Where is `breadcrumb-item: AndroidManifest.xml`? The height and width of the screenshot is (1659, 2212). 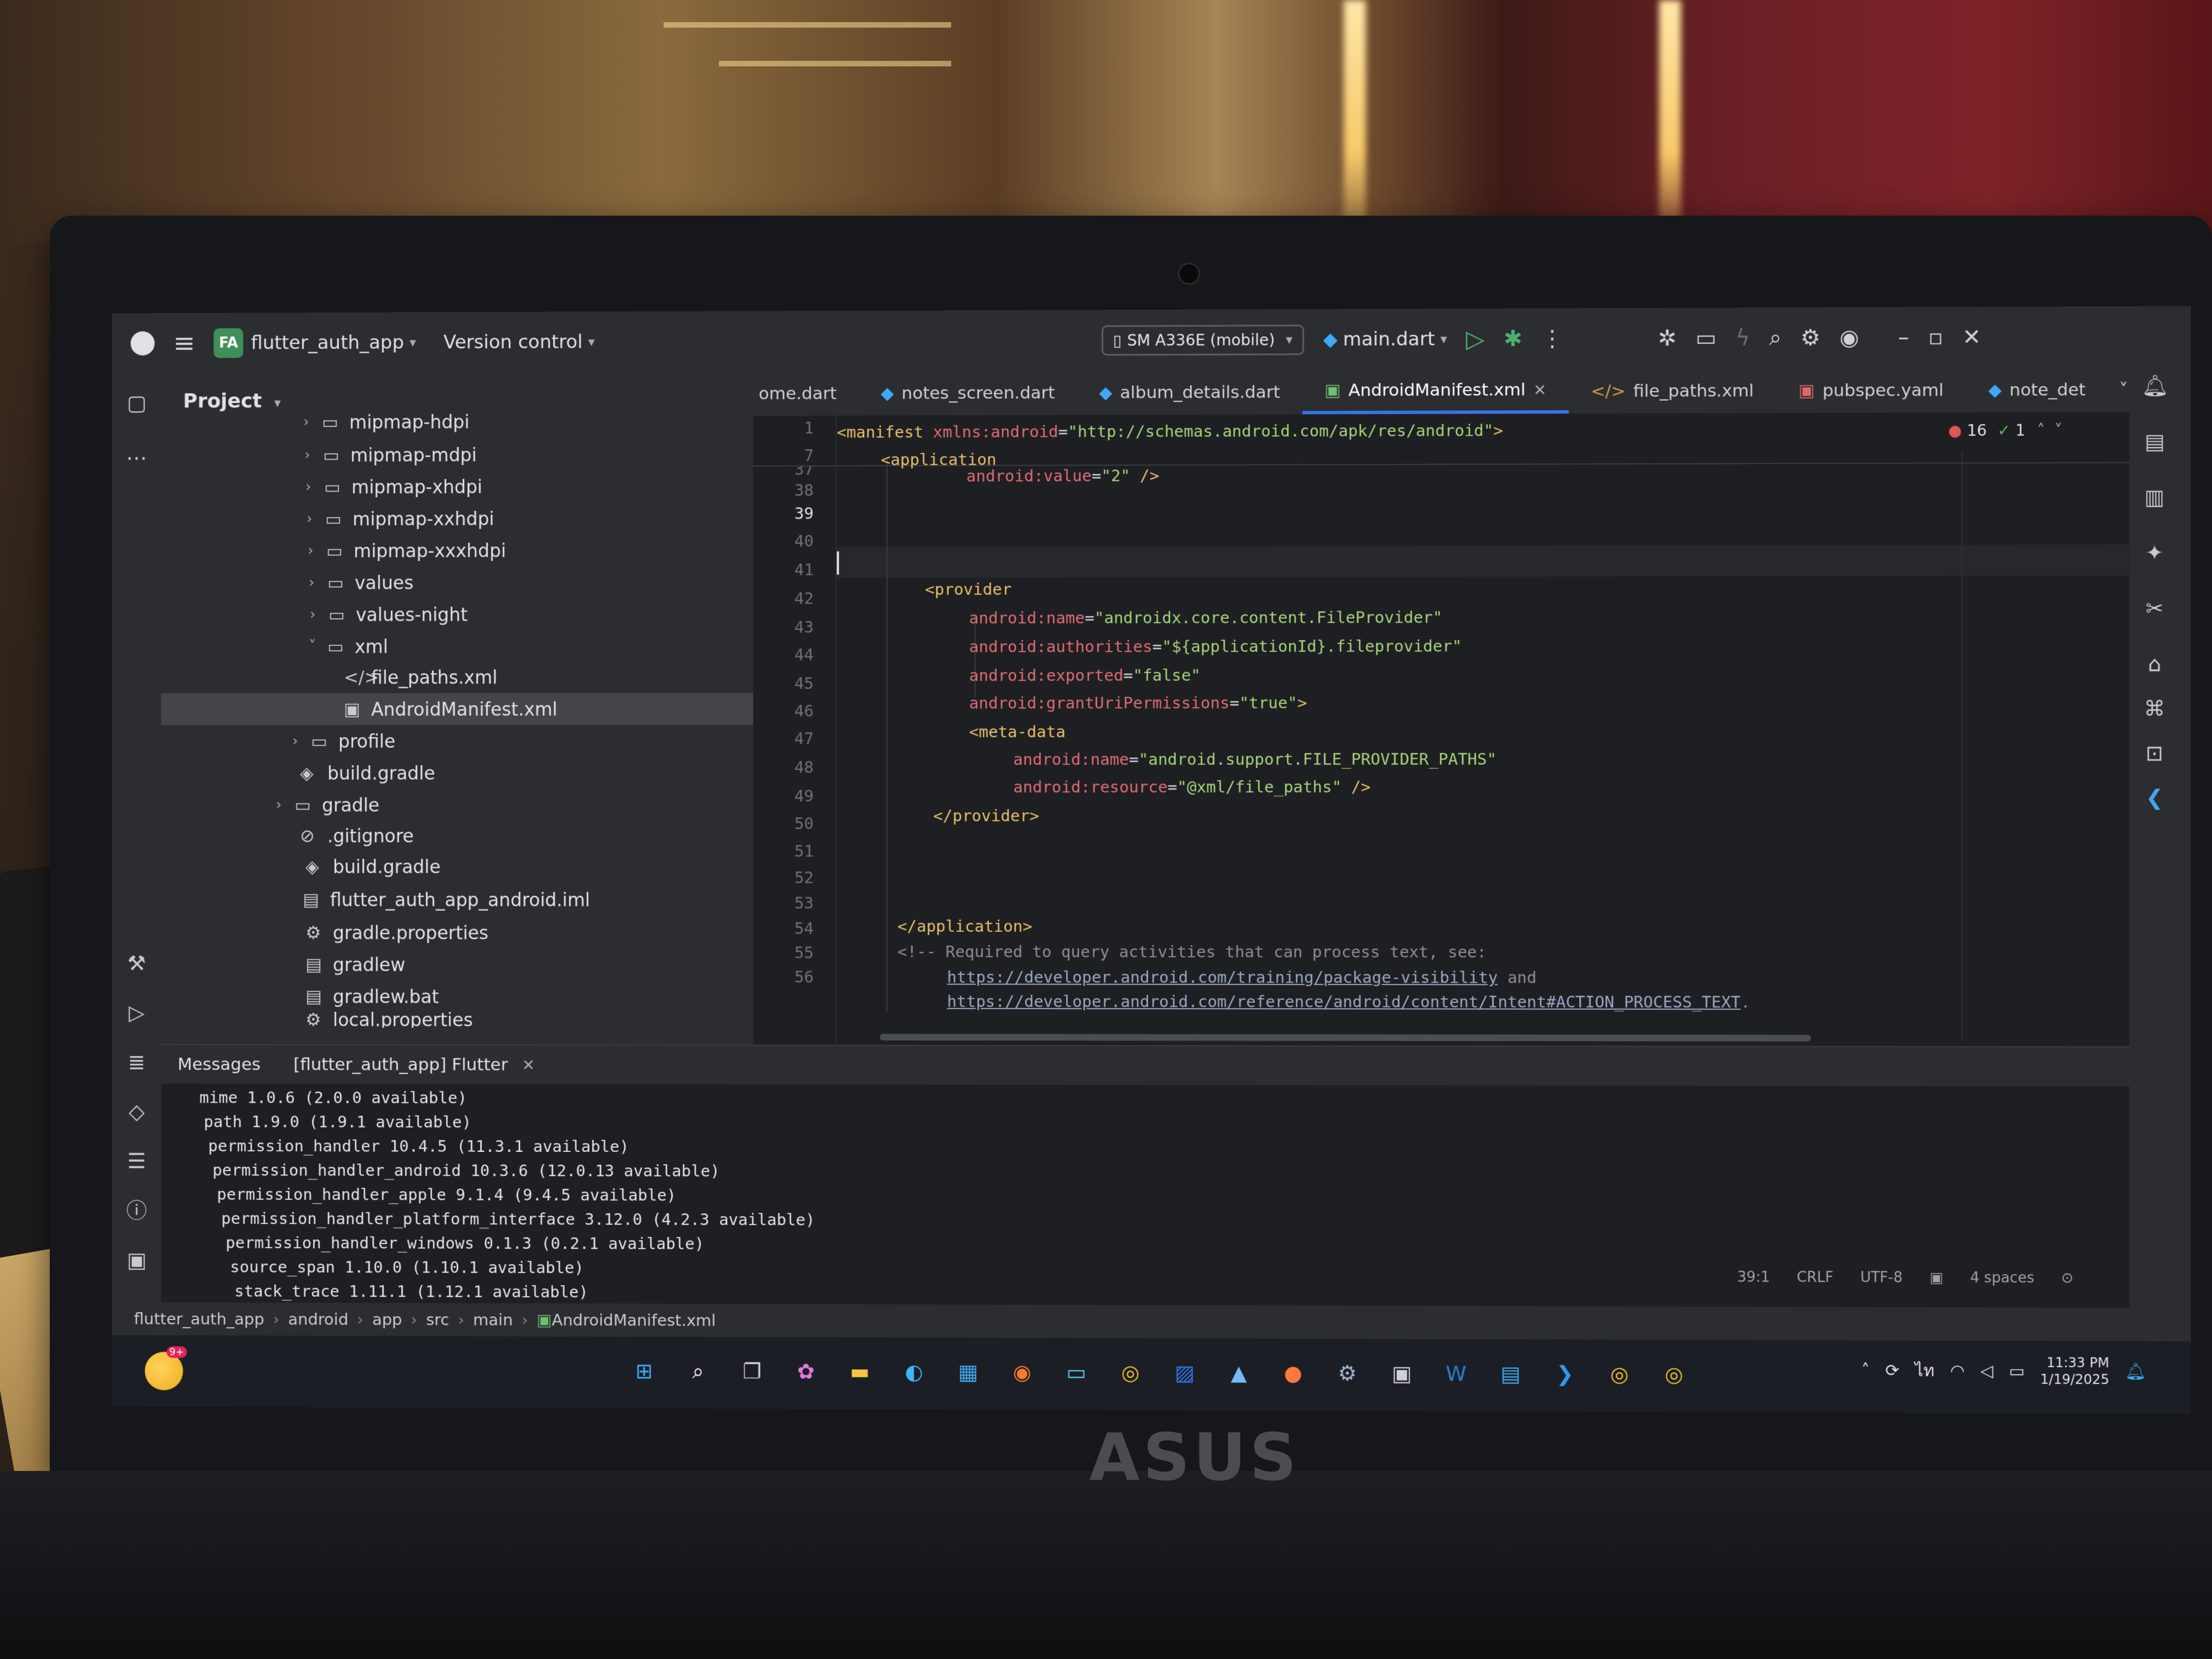
breadcrumb-item: AndroidManifest.xml is located at coordinates (634, 1321).